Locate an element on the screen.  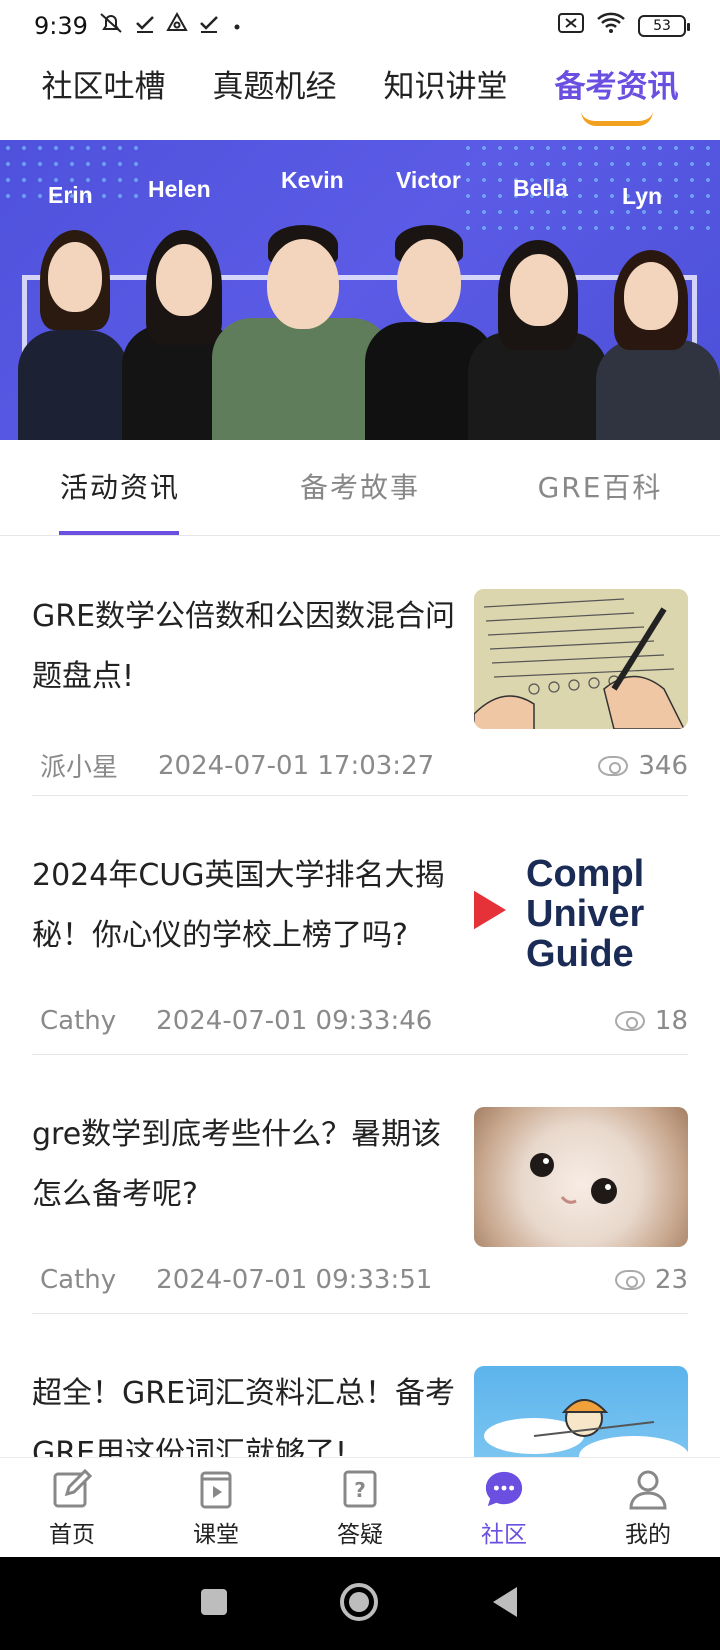
list-item: 超全！GRE词汇资料汇总！备考GRE用这份词汇就够了! is located at coordinates (360, 1385).